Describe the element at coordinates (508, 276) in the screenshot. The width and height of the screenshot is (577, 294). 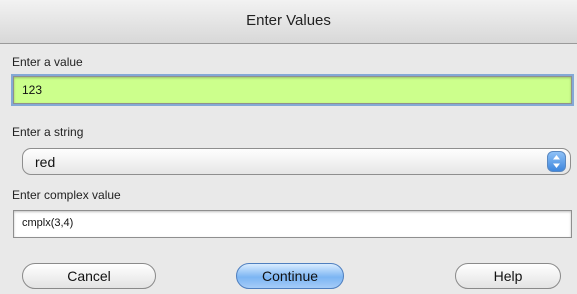
I see `help-button: Help` at that location.